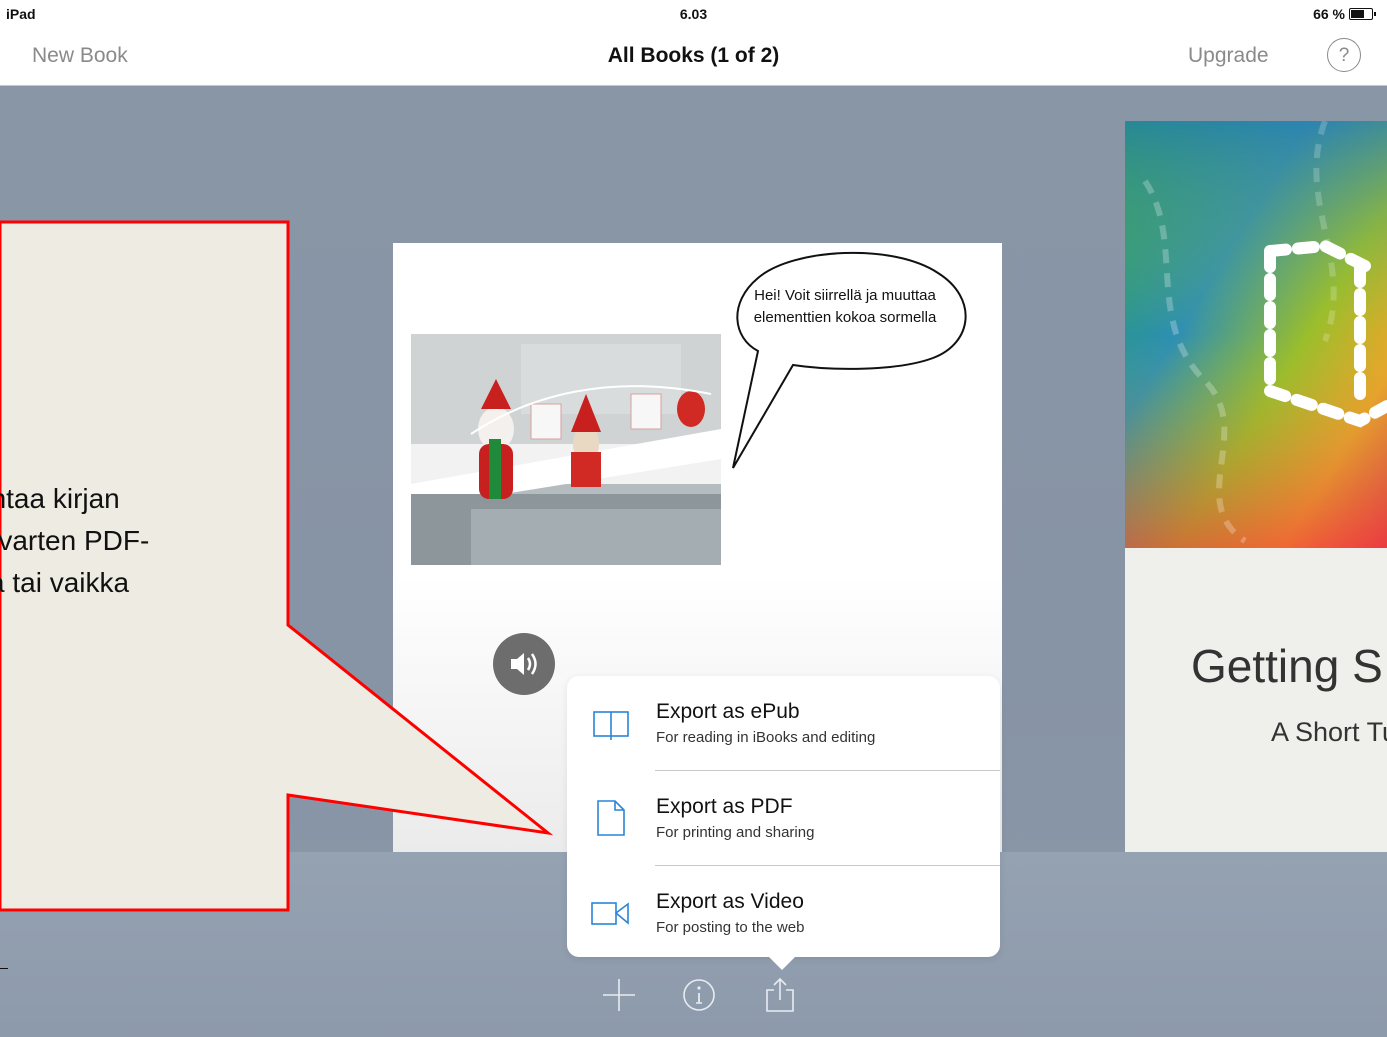  What do you see at coordinates (782, 963) in the screenshot?
I see `popover-arrow` at bounding box center [782, 963].